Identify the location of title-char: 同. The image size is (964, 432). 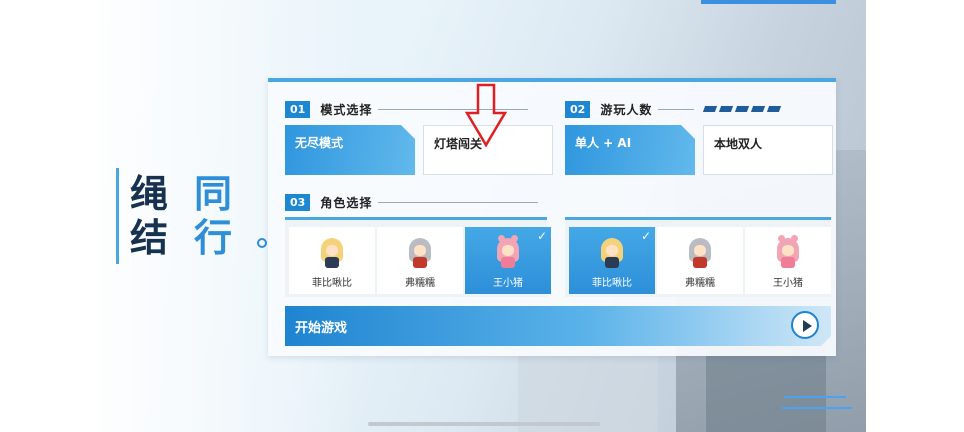
(213, 193).